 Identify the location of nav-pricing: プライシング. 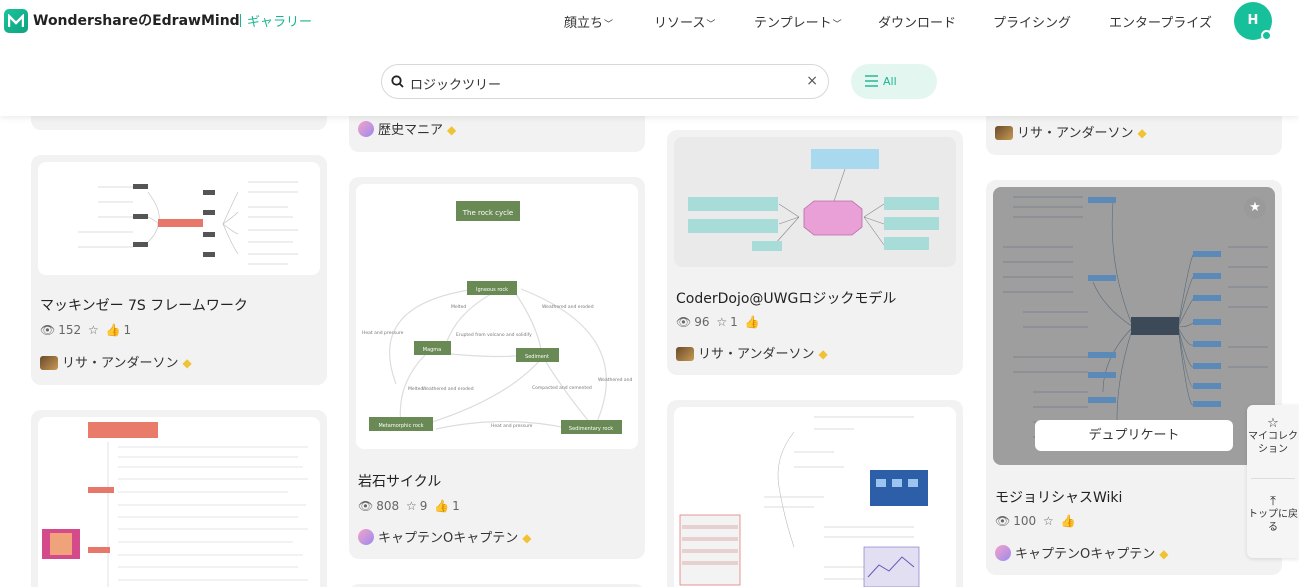
(1032, 21).